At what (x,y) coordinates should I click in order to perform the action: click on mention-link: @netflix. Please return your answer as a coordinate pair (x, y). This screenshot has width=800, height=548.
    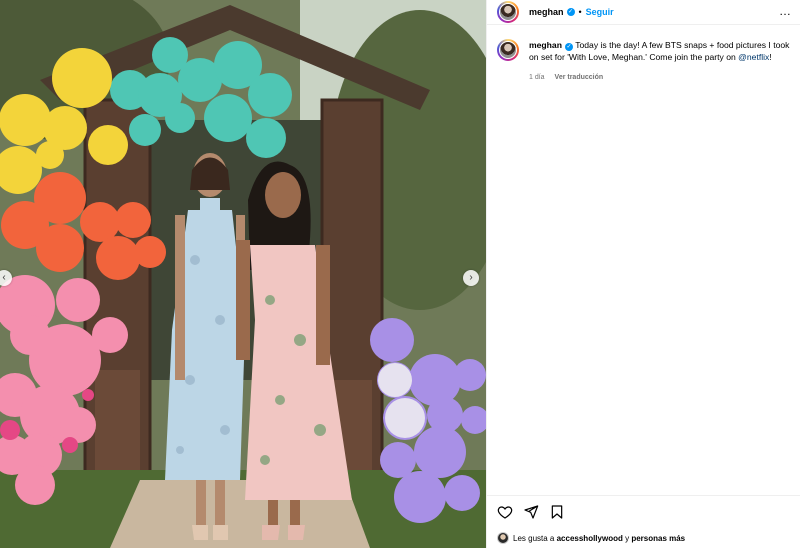
    Looking at the image, I should click on (753, 57).